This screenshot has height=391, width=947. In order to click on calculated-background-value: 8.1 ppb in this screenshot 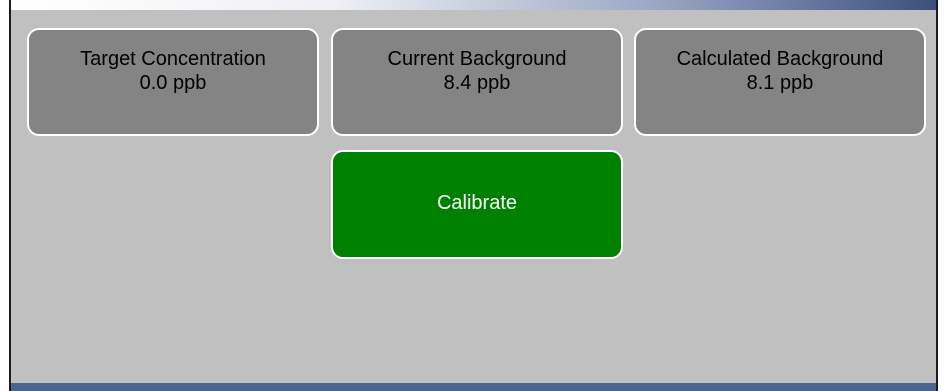, I will do `click(780, 83)`.